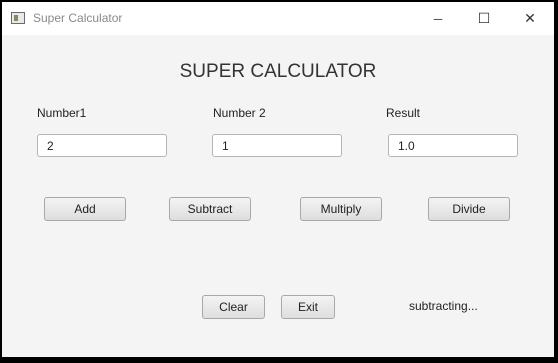 Image resolution: width=558 pixels, height=363 pixels. Describe the element at coordinates (239, 113) in the screenshot. I see `number2-label: Number 2` at that location.